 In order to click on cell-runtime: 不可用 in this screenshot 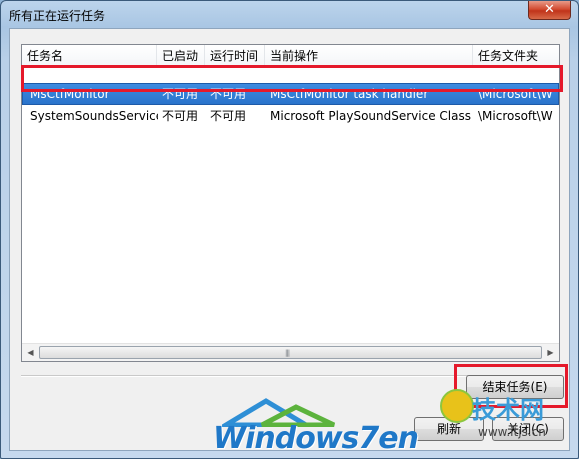, I will do `click(228, 116)`.